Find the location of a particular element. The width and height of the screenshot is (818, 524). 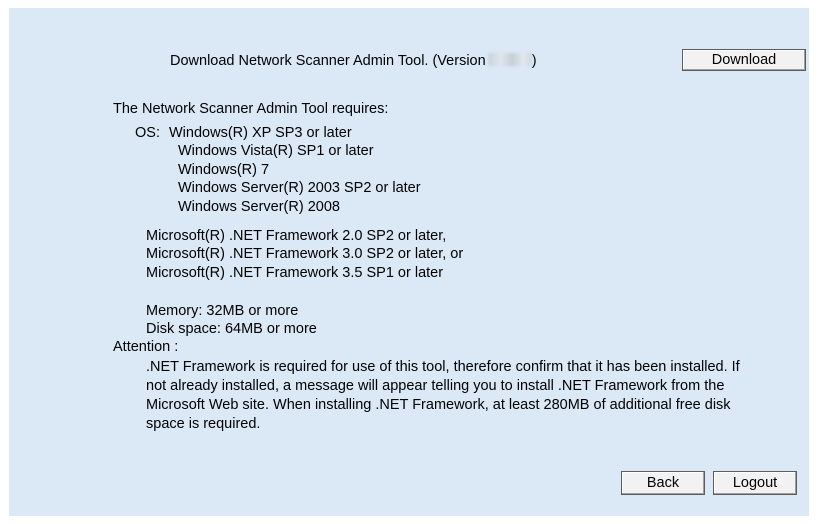

download-button: Download is located at coordinates (744, 60).